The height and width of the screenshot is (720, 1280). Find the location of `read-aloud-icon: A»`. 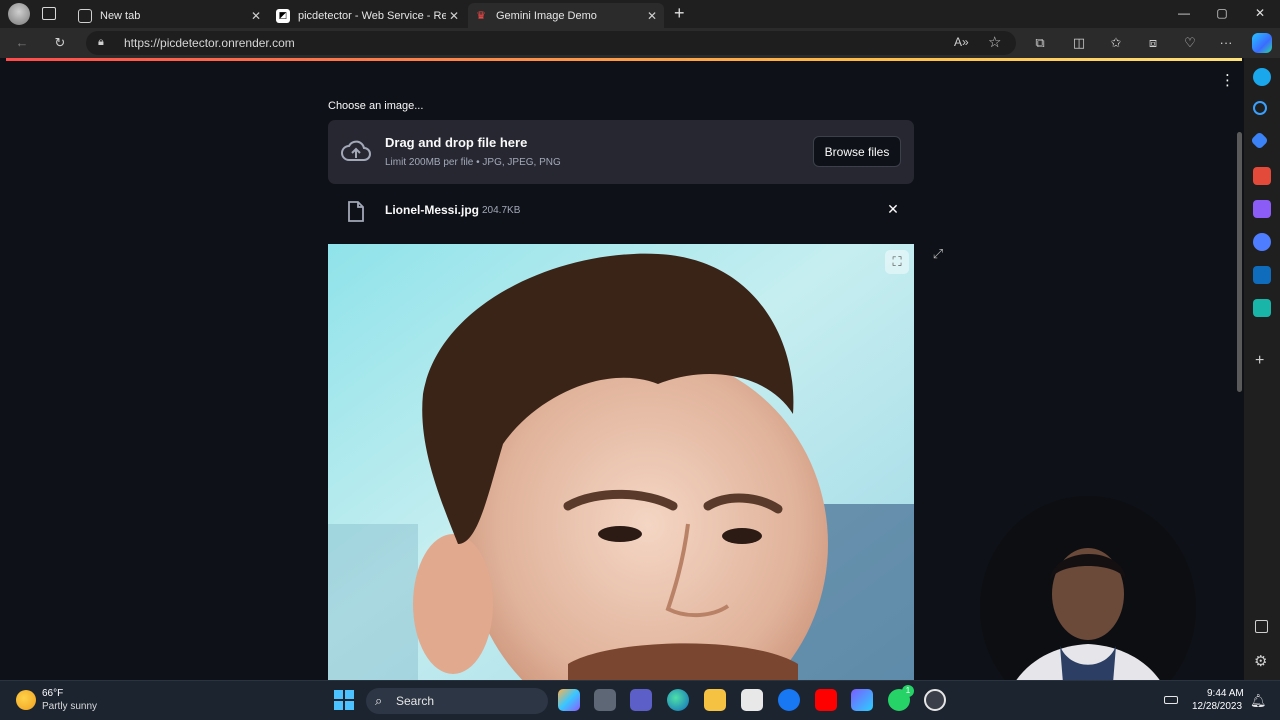

read-aloud-icon: A» is located at coordinates (961, 42).